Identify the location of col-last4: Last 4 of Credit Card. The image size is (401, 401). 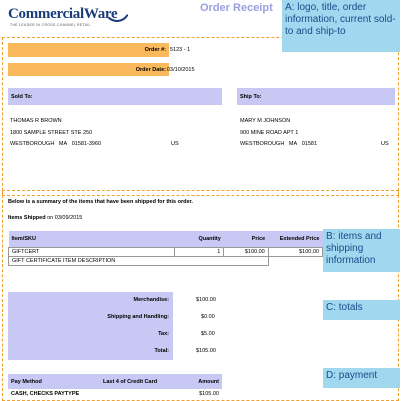
(141, 381).